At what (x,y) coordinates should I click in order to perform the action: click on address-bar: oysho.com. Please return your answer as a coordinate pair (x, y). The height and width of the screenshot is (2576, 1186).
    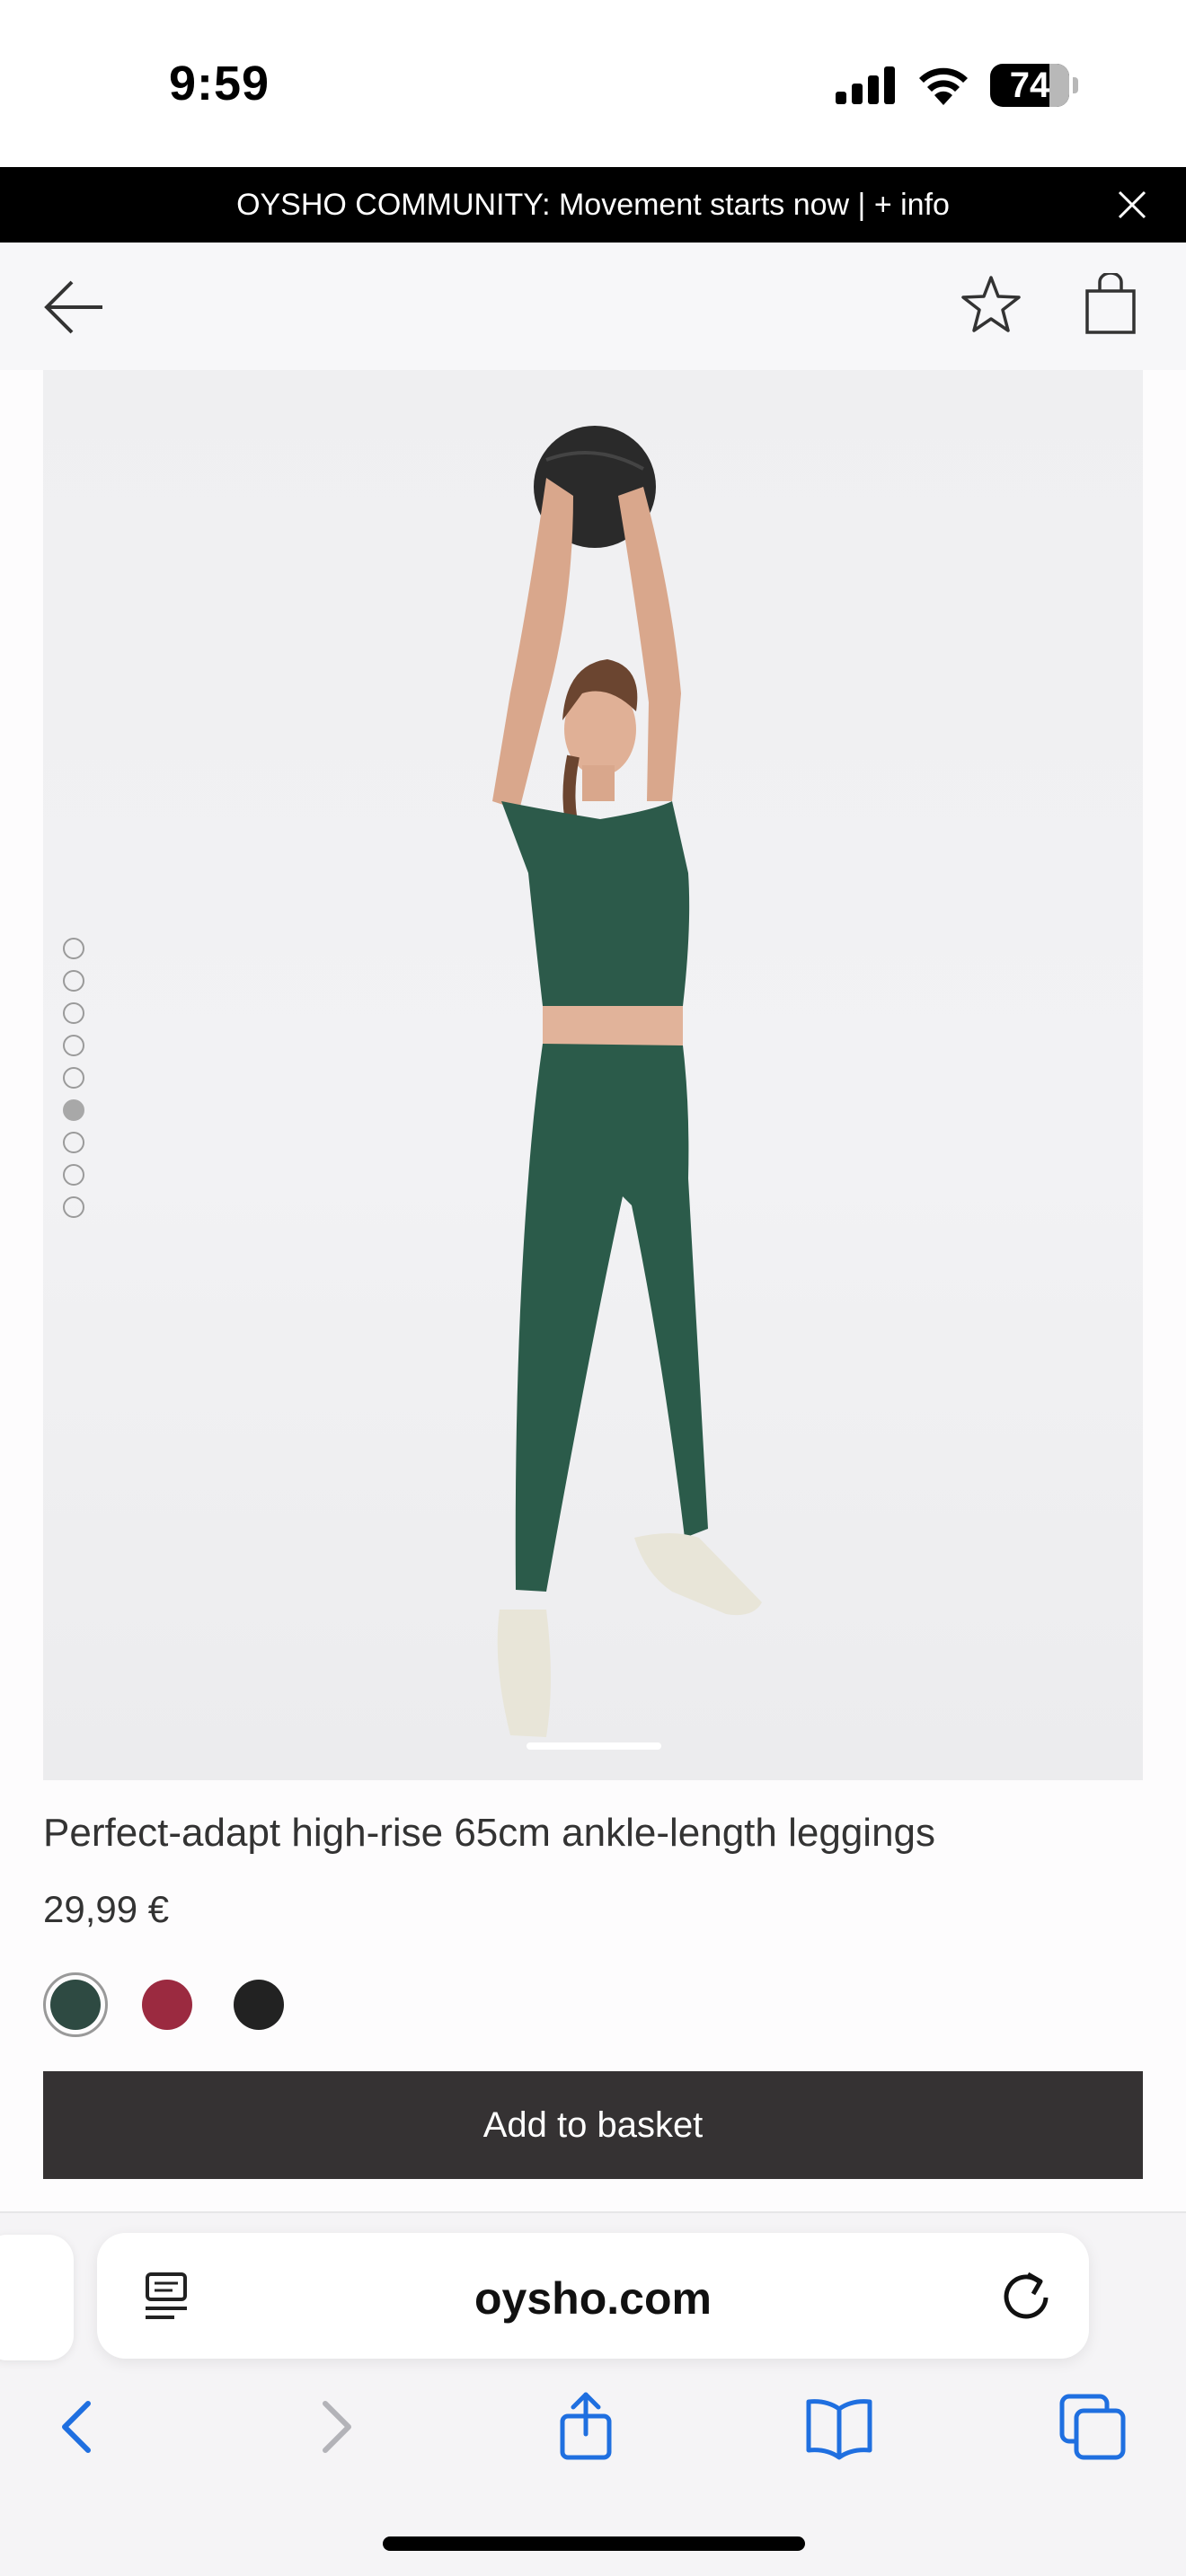
    Looking at the image, I should click on (593, 2296).